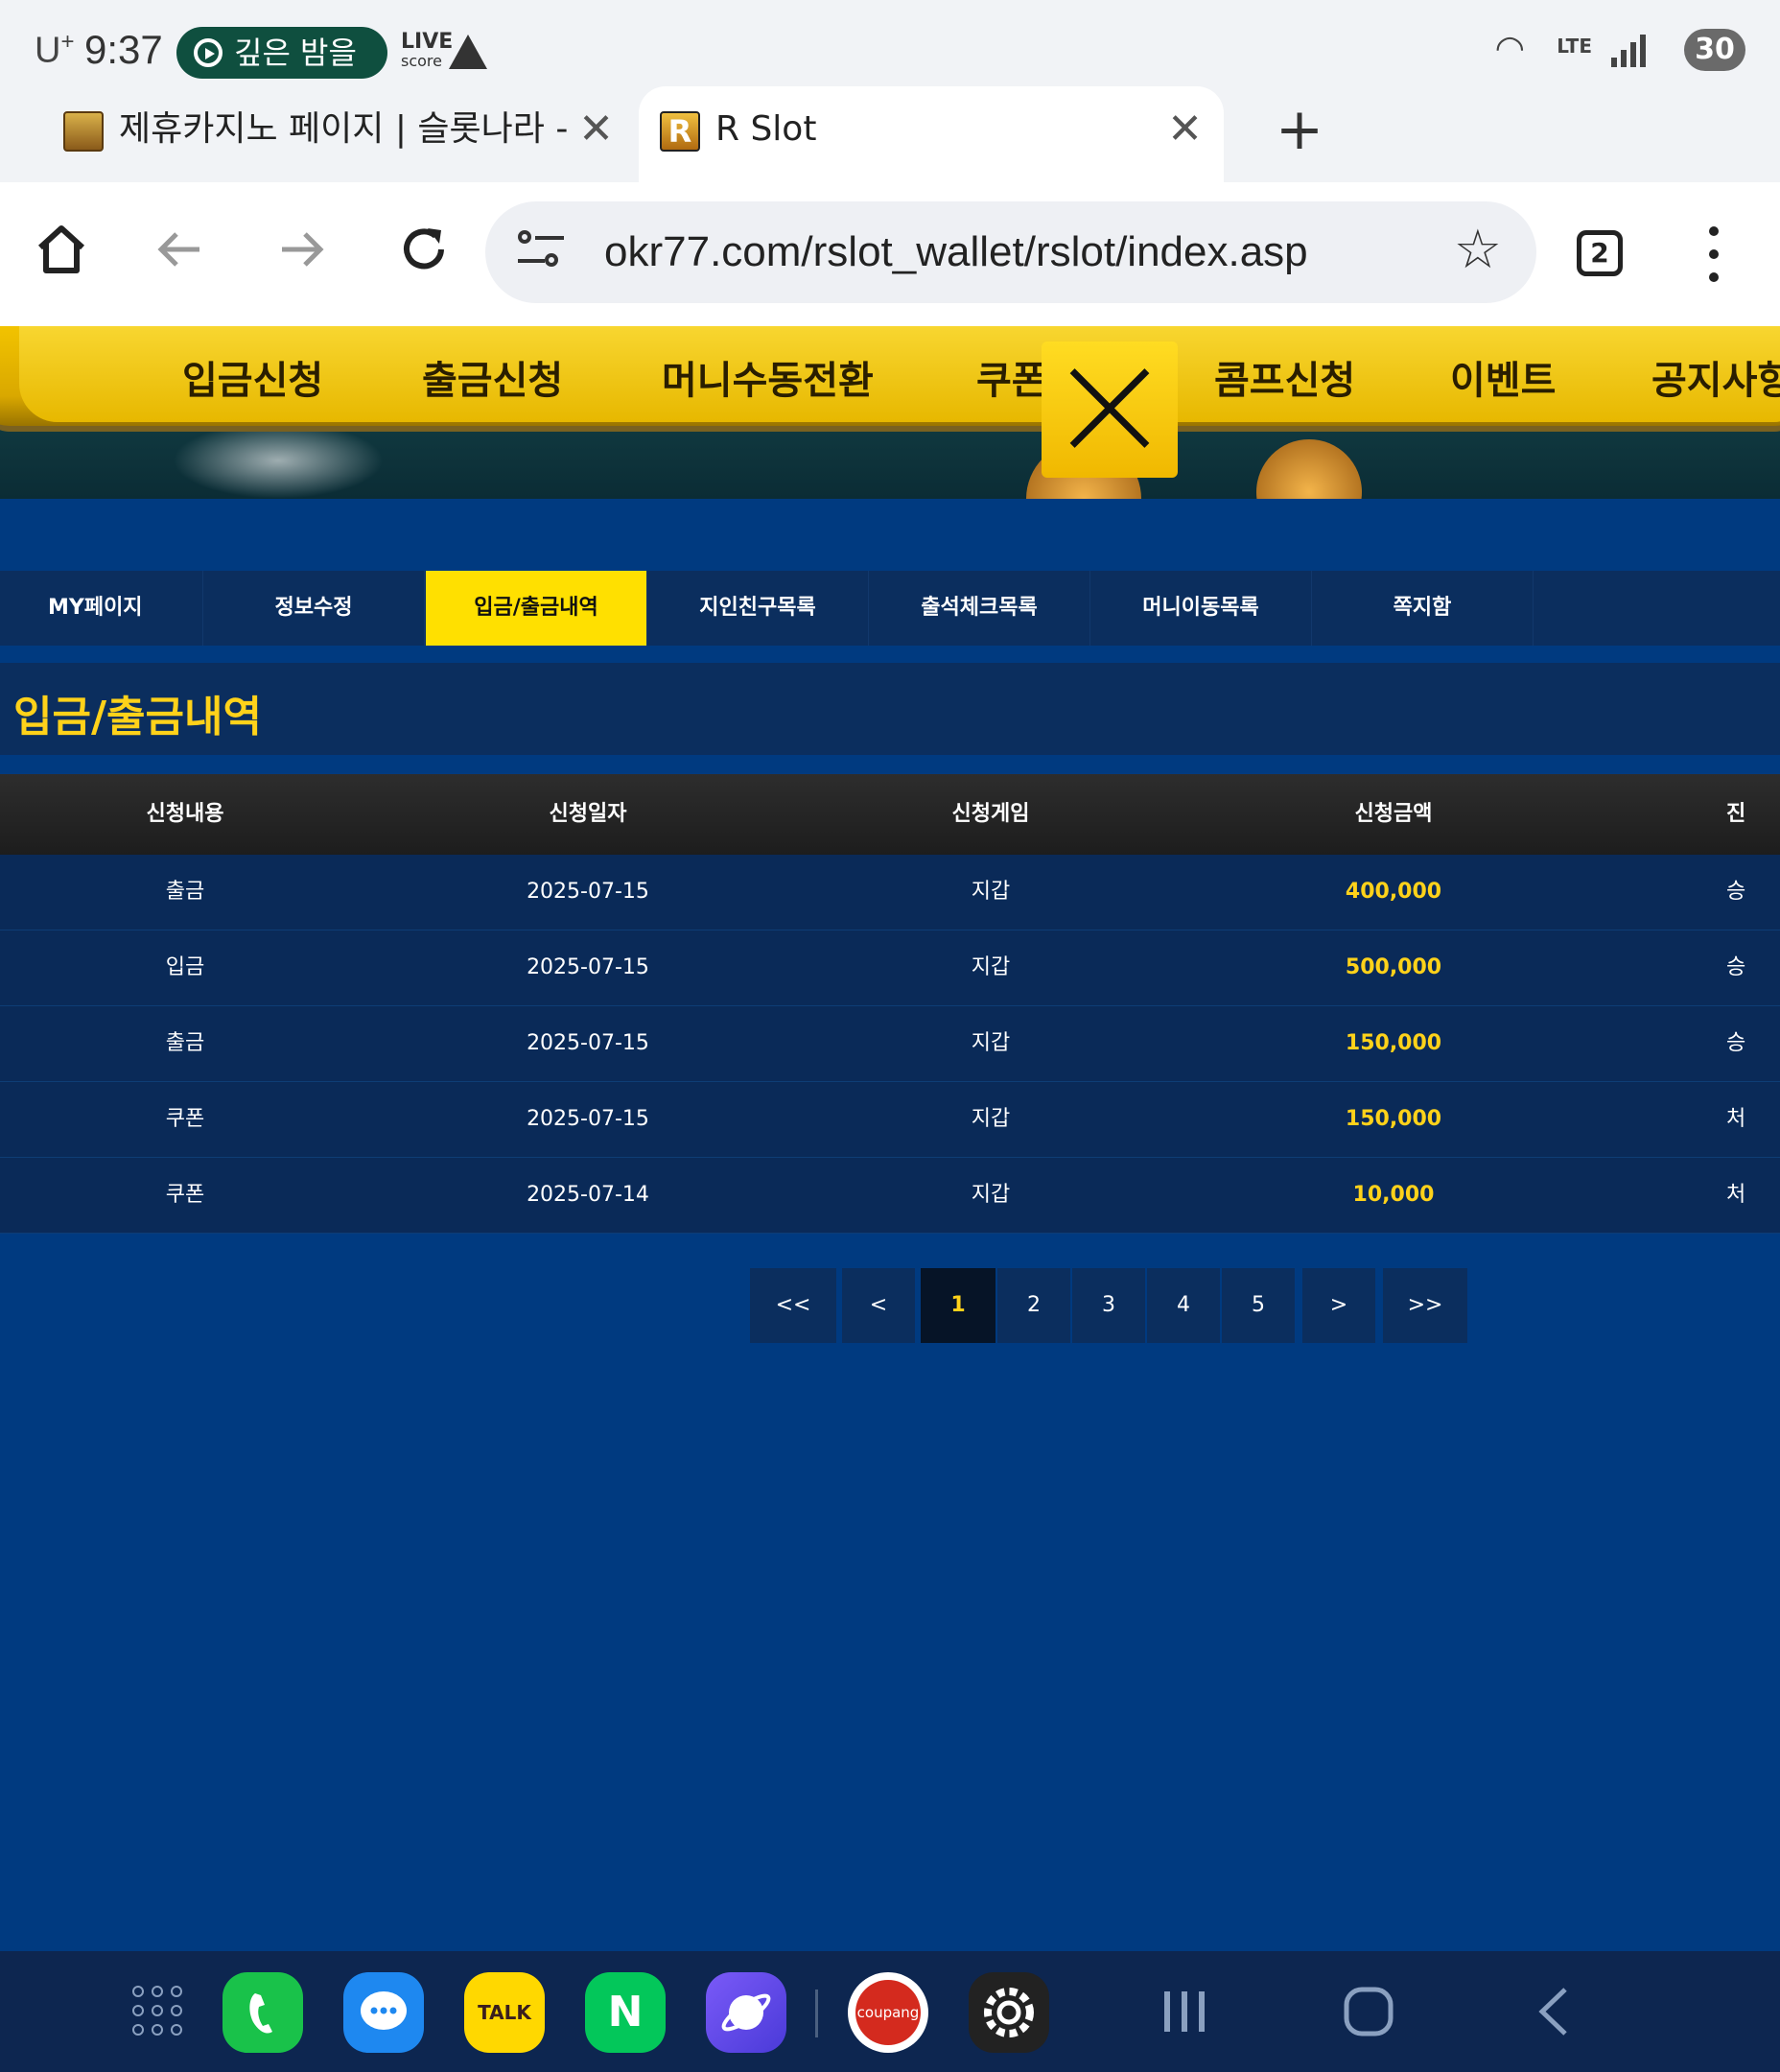  What do you see at coordinates (1425, 1305) in the screenshot?
I see `page-last-button: >>` at bounding box center [1425, 1305].